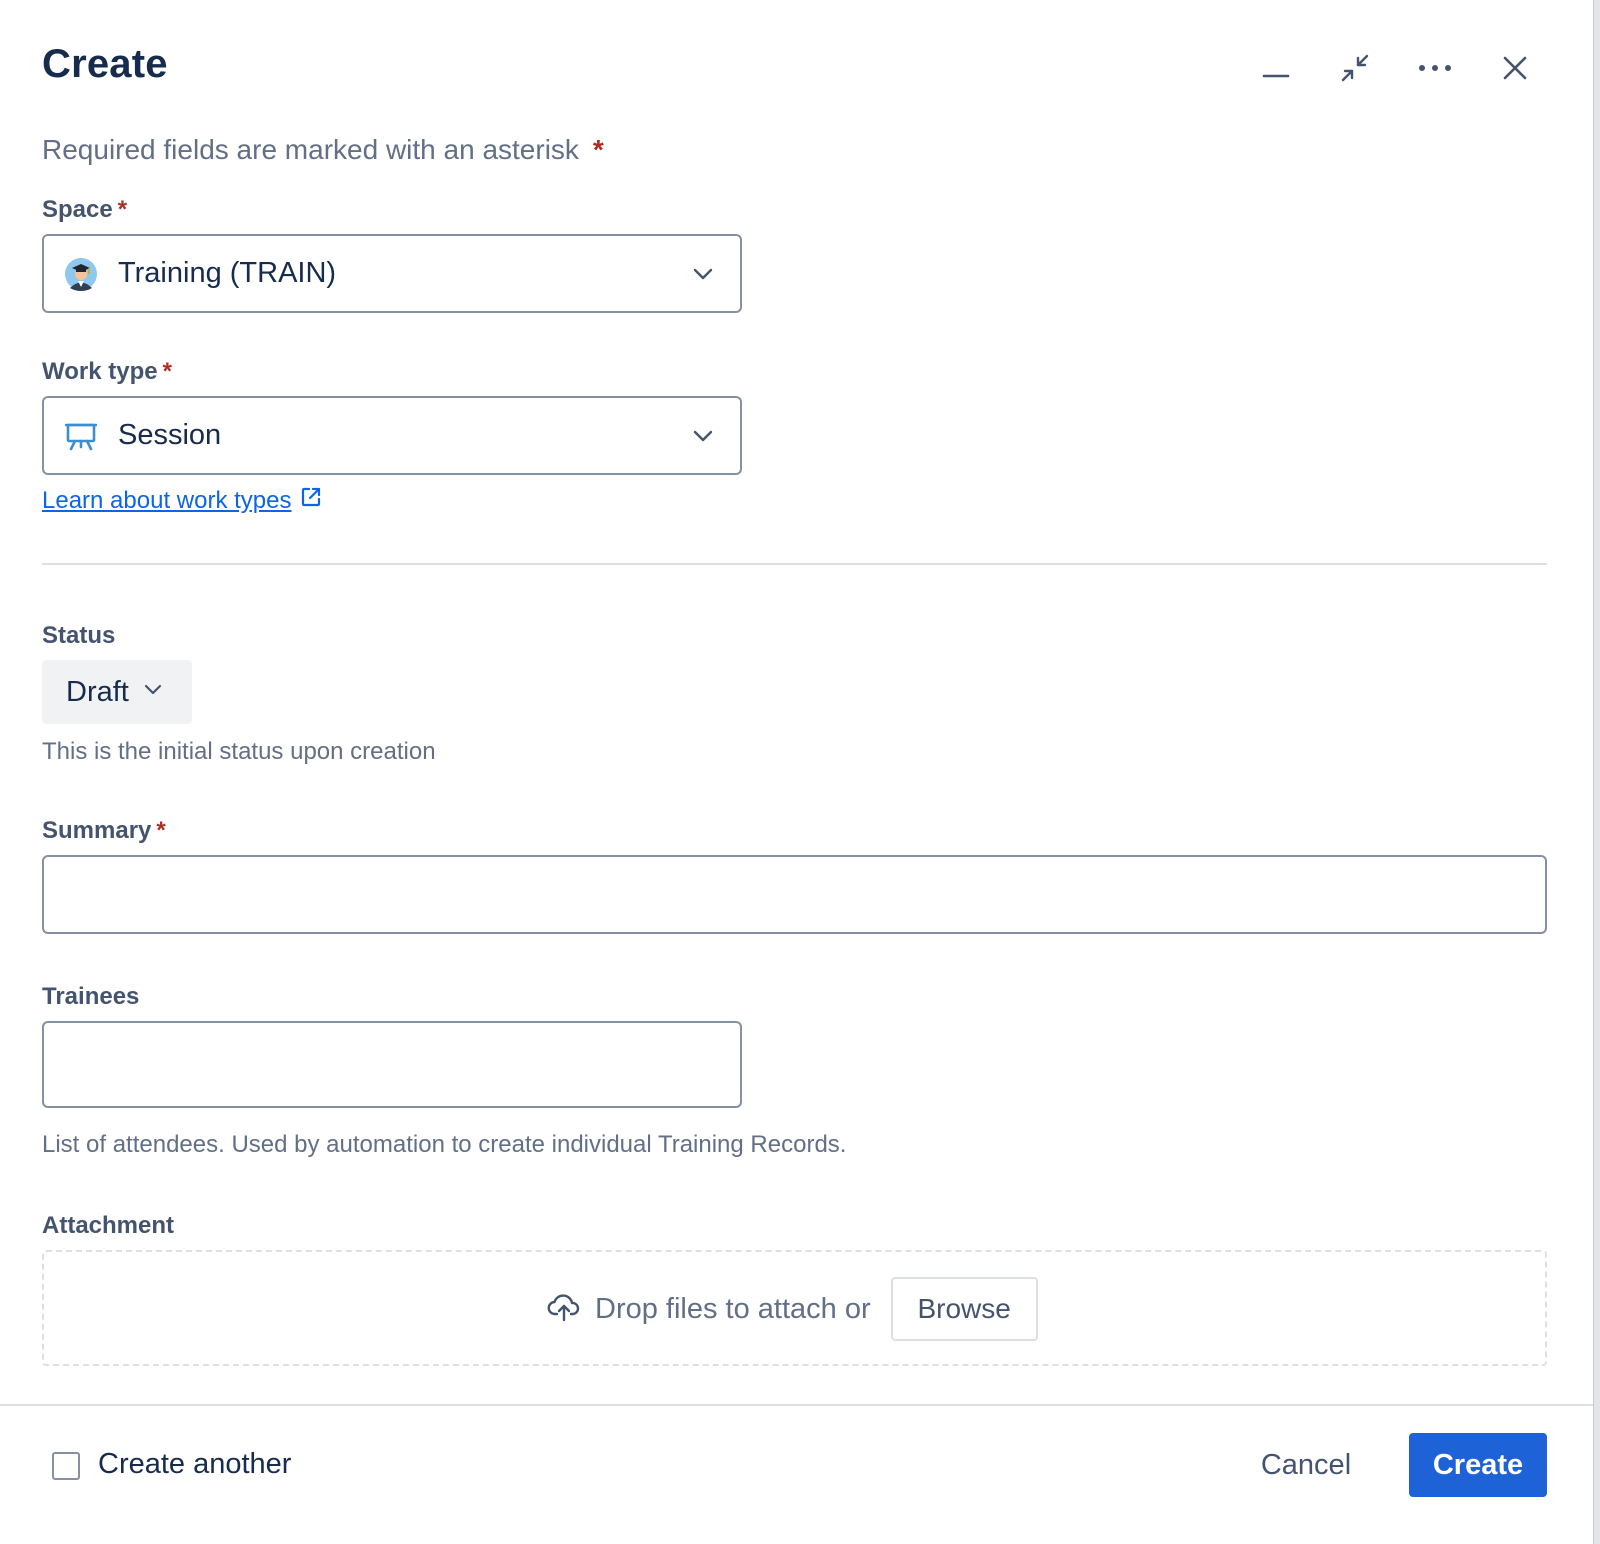 The height and width of the screenshot is (1544, 1600). I want to click on minimize-button, so click(1276, 68).